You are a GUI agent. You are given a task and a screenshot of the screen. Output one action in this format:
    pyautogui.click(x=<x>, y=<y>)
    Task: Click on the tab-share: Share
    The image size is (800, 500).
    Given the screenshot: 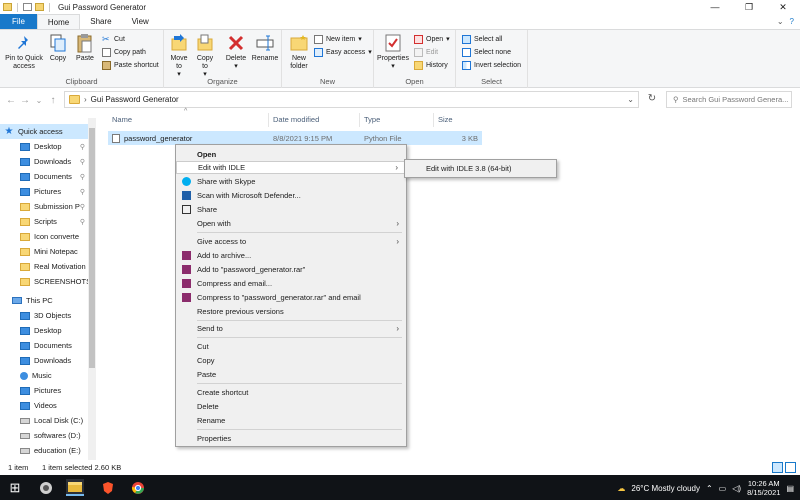 What is the action you would take?
    pyautogui.click(x=100, y=21)
    